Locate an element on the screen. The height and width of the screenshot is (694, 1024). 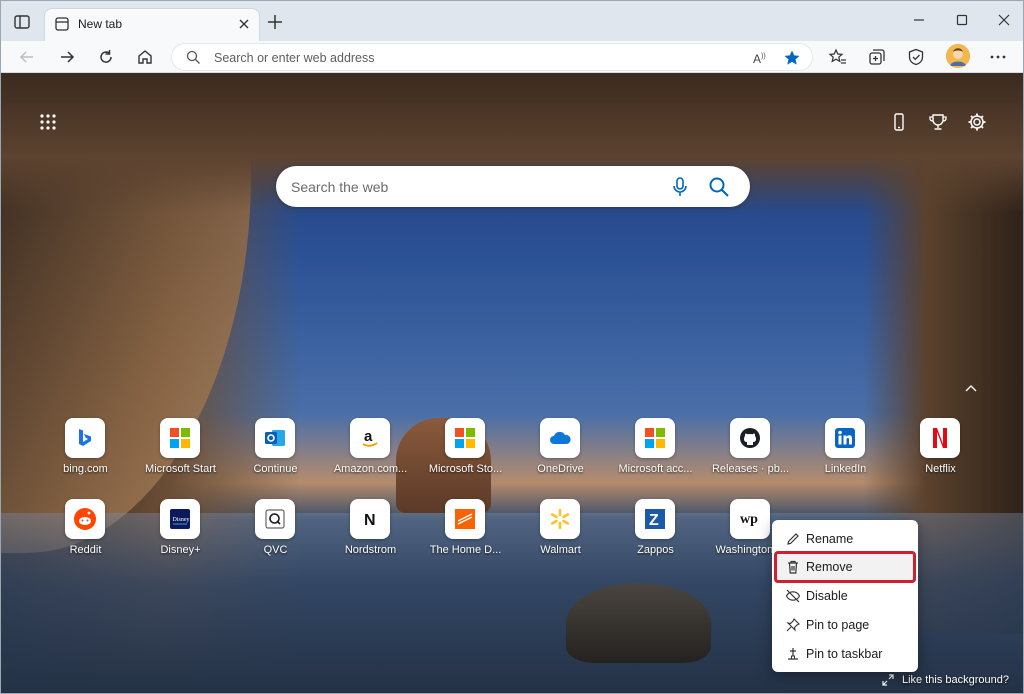
profile-avatar is located at coordinates (958, 56).